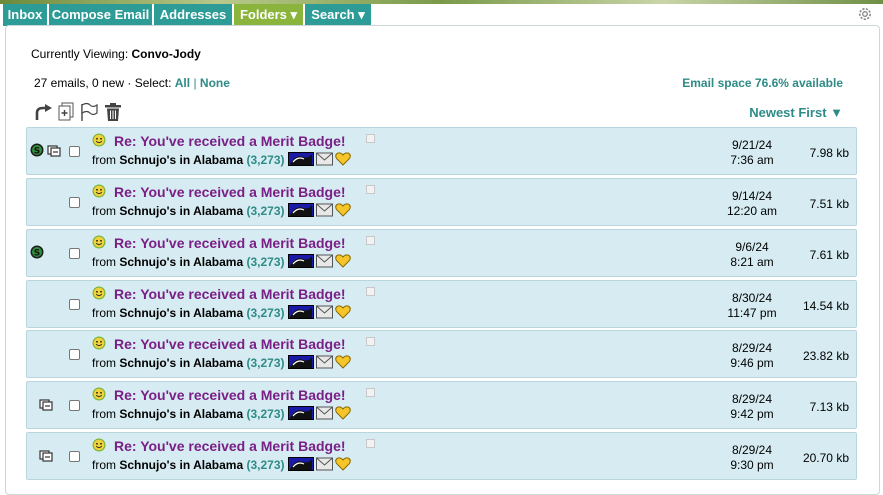 This screenshot has height=495, width=883. Describe the element at coordinates (829, 407) in the screenshot. I see `email-size: 7.13 kb` at that location.